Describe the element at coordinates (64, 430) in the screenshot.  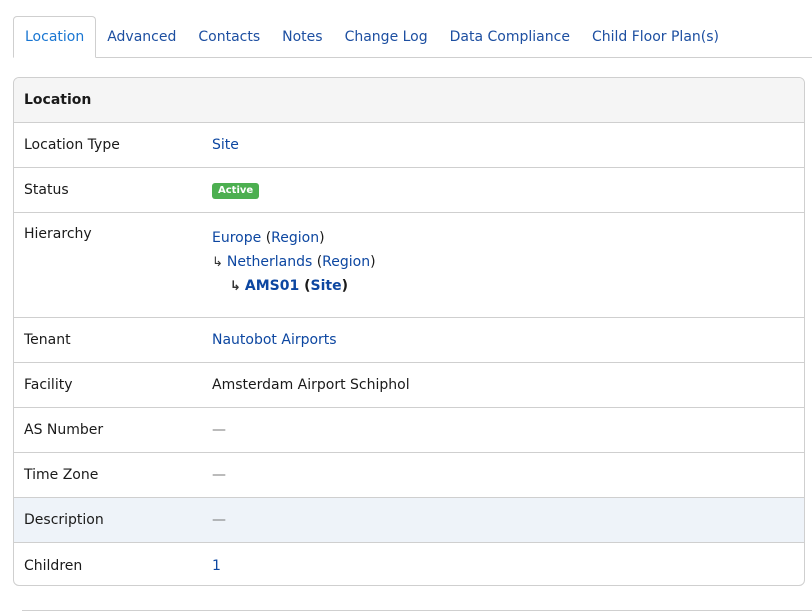
I see `as-number-label: AS Number` at that location.